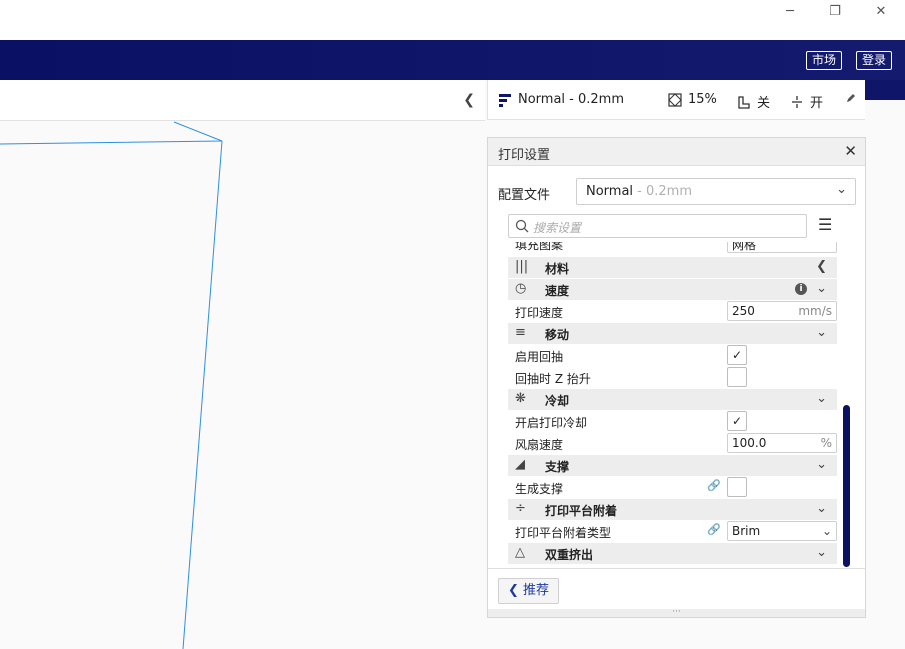 The width and height of the screenshot is (905, 649). What do you see at coordinates (737, 487) in the screenshot?
I see `generate-support-checkbox` at bounding box center [737, 487].